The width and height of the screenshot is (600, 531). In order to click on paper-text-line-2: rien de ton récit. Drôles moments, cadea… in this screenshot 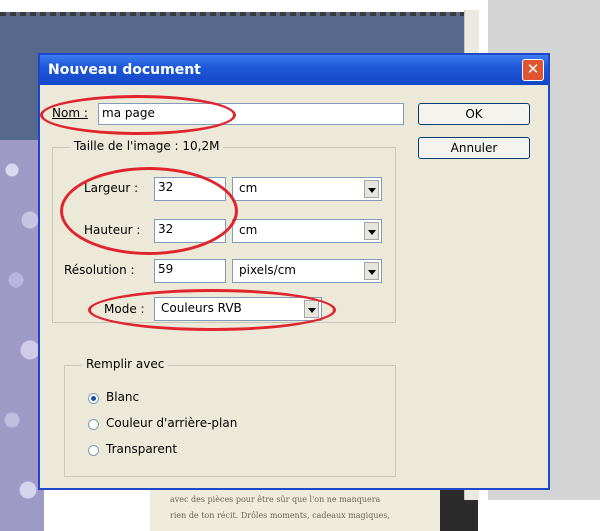, I will do `click(280, 515)`.